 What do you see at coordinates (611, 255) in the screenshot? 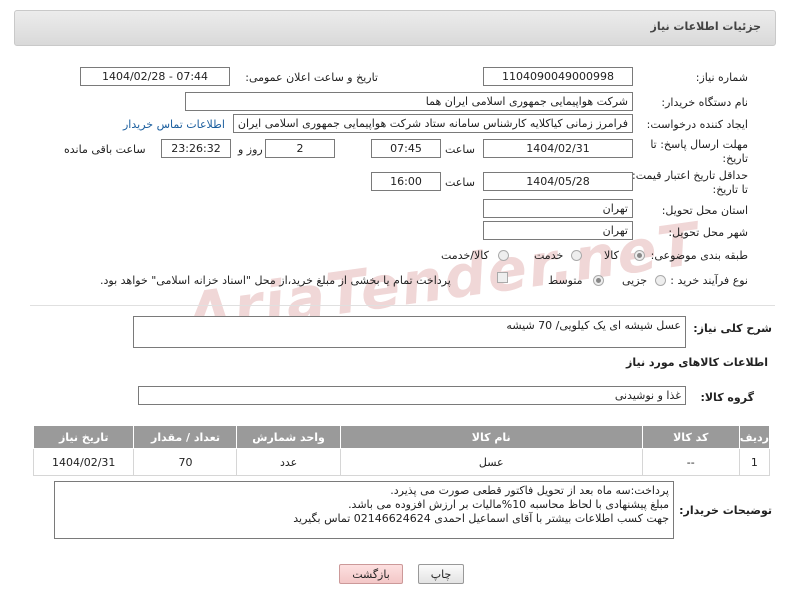
I see `category-option-goods: کالا` at bounding box center [611, 255].